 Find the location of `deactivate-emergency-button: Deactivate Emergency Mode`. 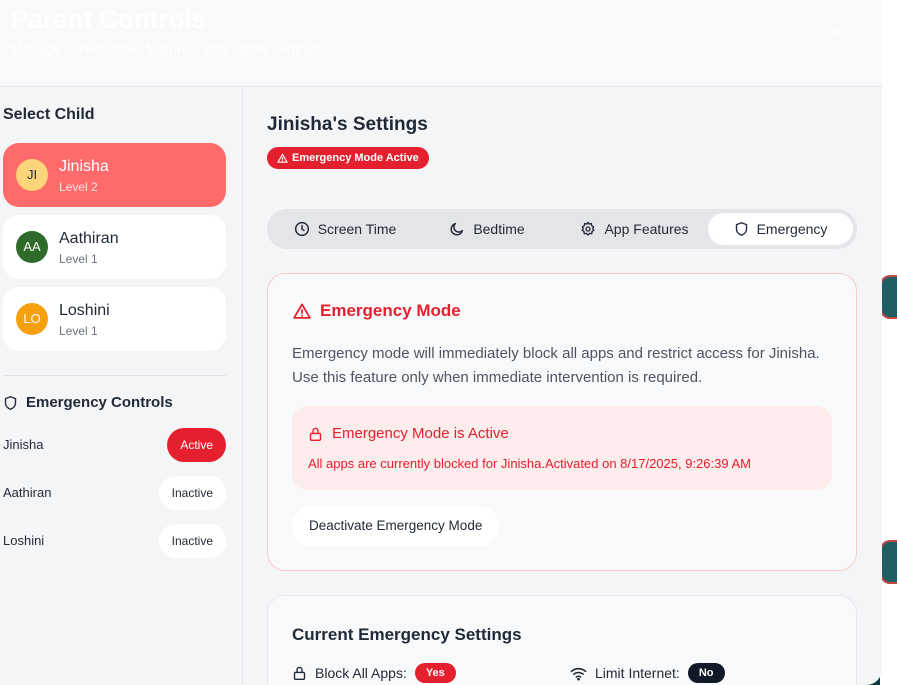

deactivate-emergency-button: Deactivate Emergency Mode is located at coordinates (396, 526).